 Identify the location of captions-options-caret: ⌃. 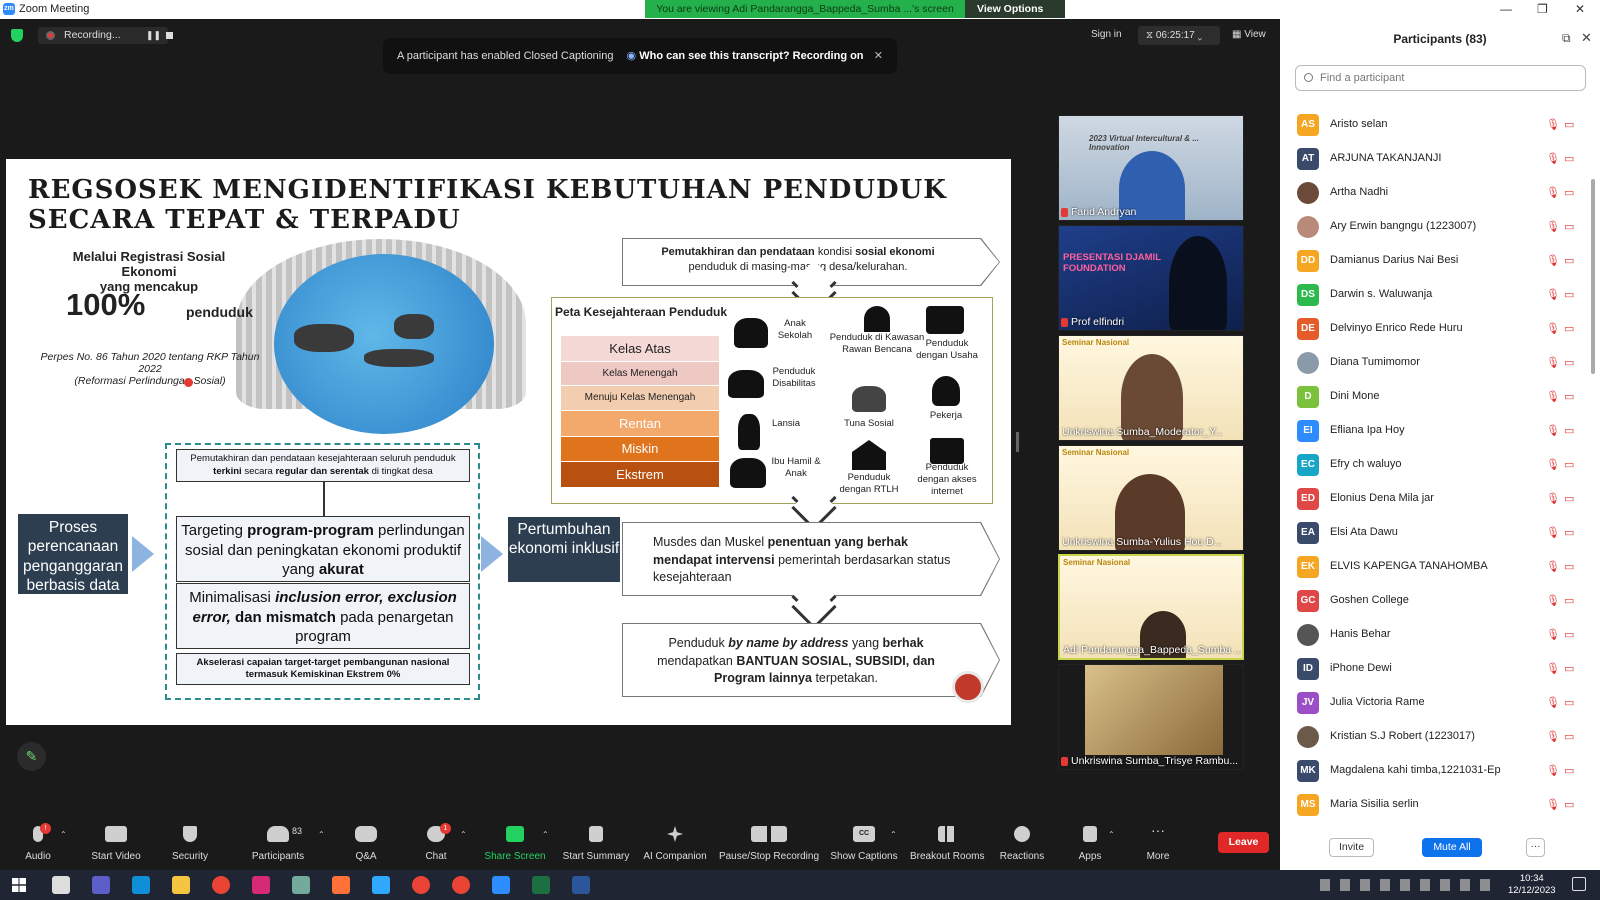
(894, 843).